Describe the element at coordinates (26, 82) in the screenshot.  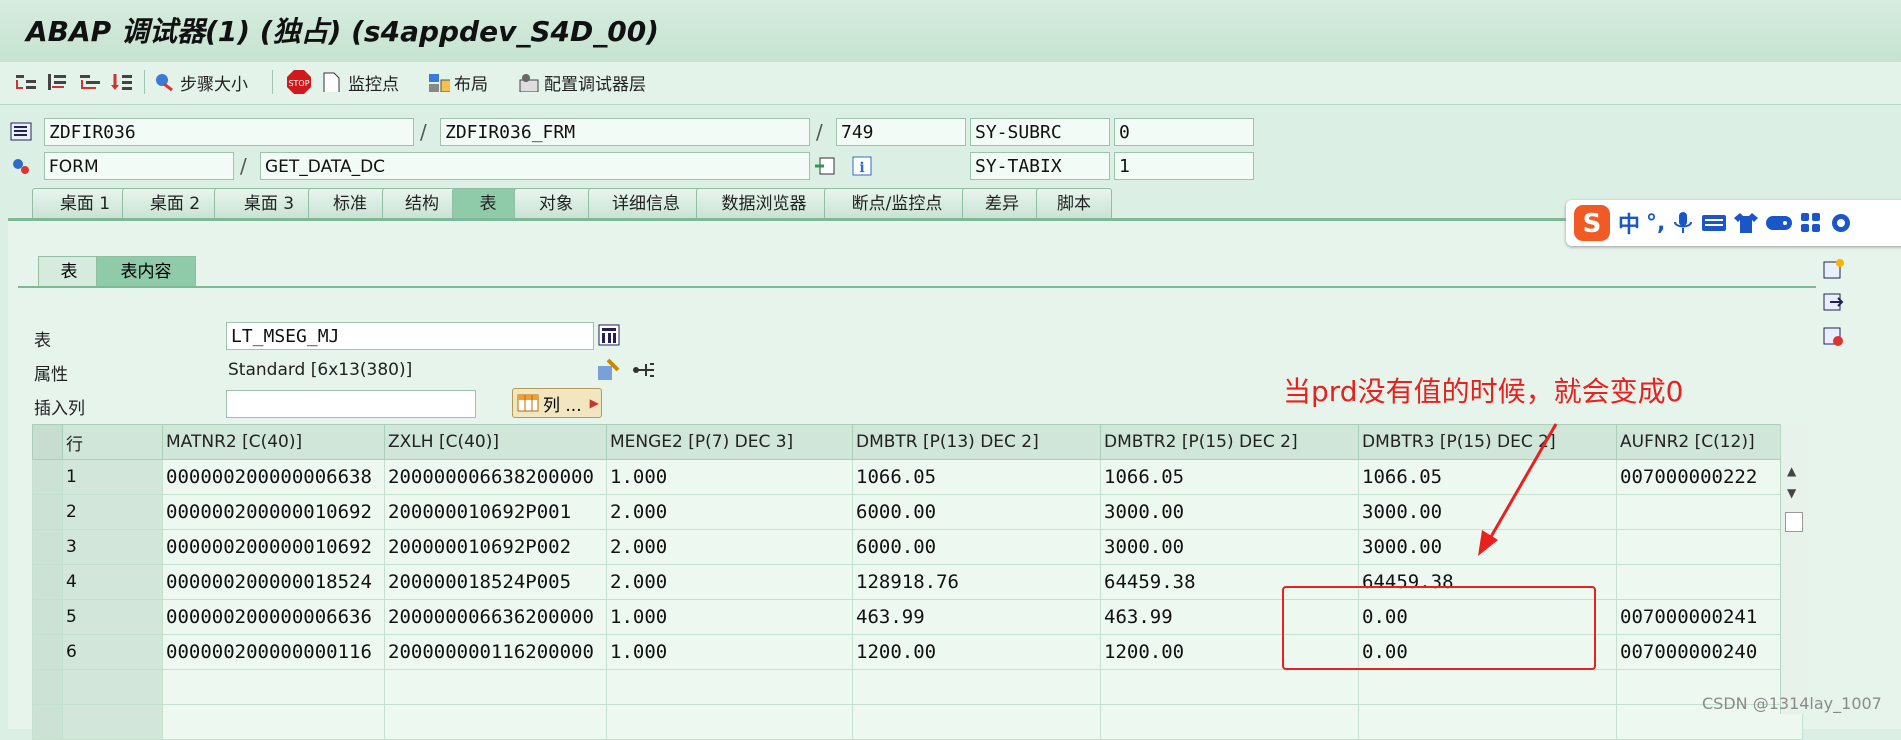
I see `step-into-icon` at that location.